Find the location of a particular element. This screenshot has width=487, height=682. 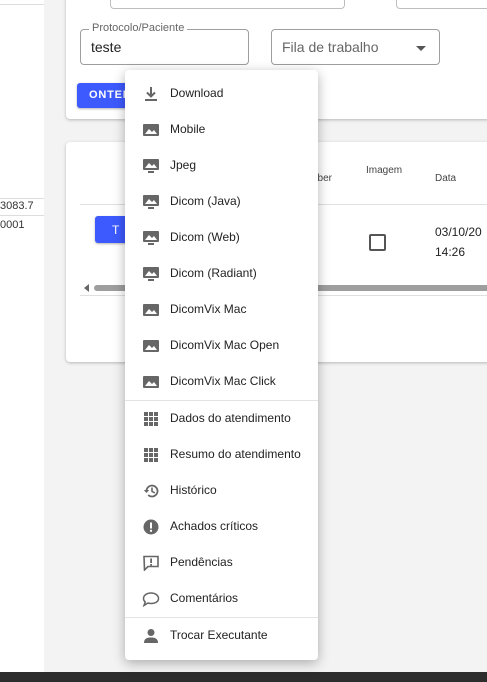

row-action-label: T is located at coordinates (116, 230).